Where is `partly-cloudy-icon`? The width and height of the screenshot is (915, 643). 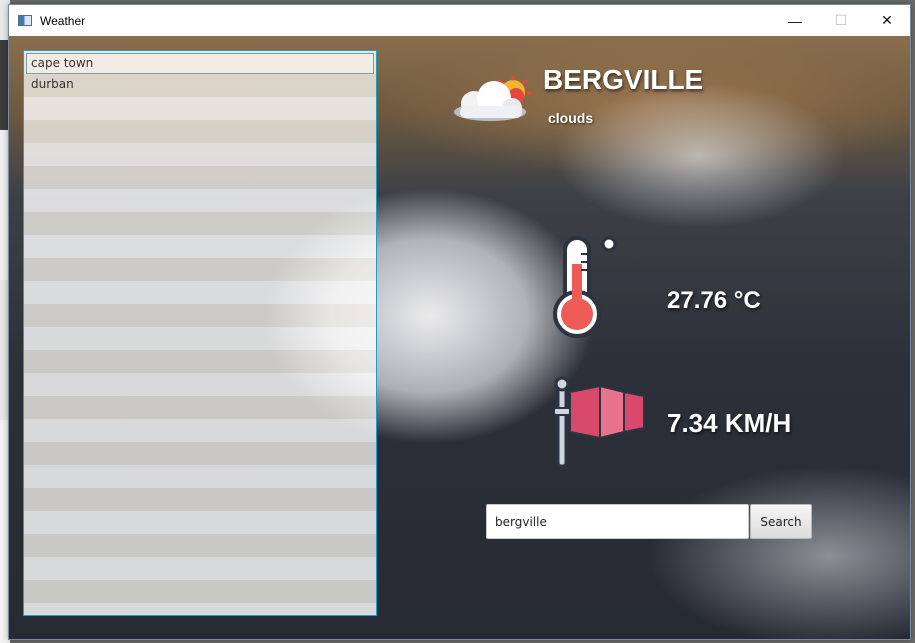 partly-cloudy-icon is located at coordinates (493, 98).